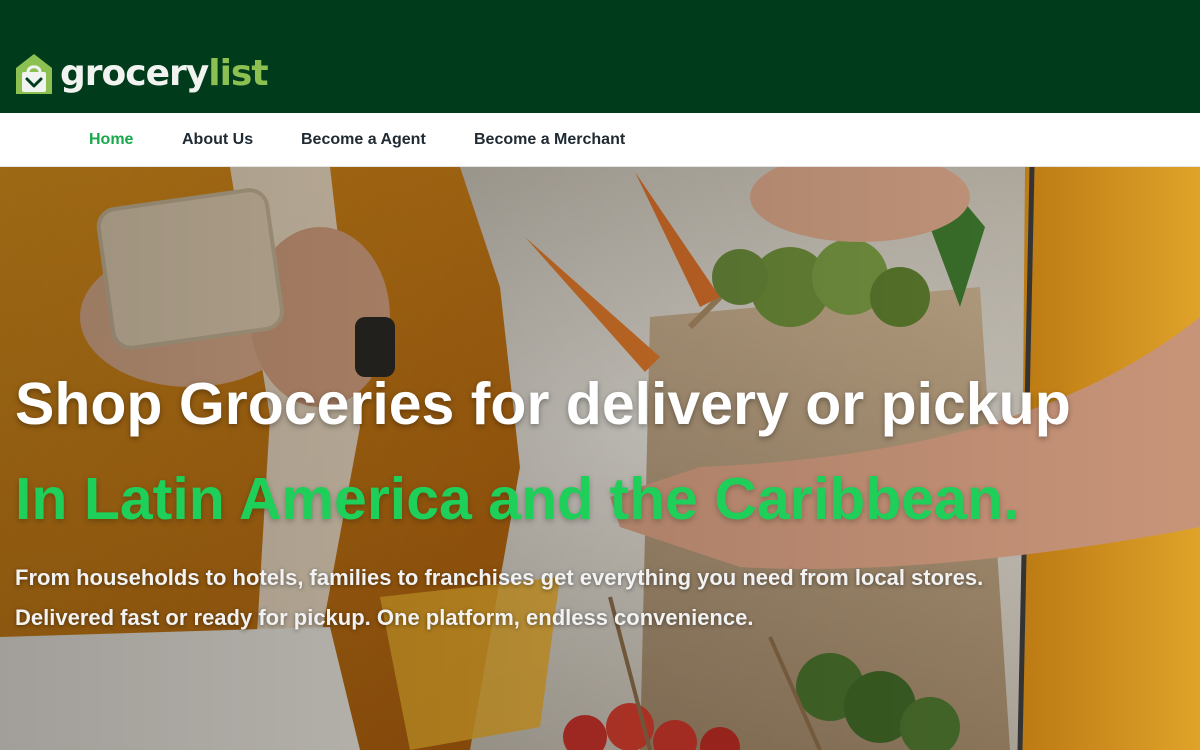 The image size is (1200, 750). What do you see at coordinates (363, 140) in the screenshot?
I see `nav-item-become-agent: Become a Agent` at bounding box center [363, 140].